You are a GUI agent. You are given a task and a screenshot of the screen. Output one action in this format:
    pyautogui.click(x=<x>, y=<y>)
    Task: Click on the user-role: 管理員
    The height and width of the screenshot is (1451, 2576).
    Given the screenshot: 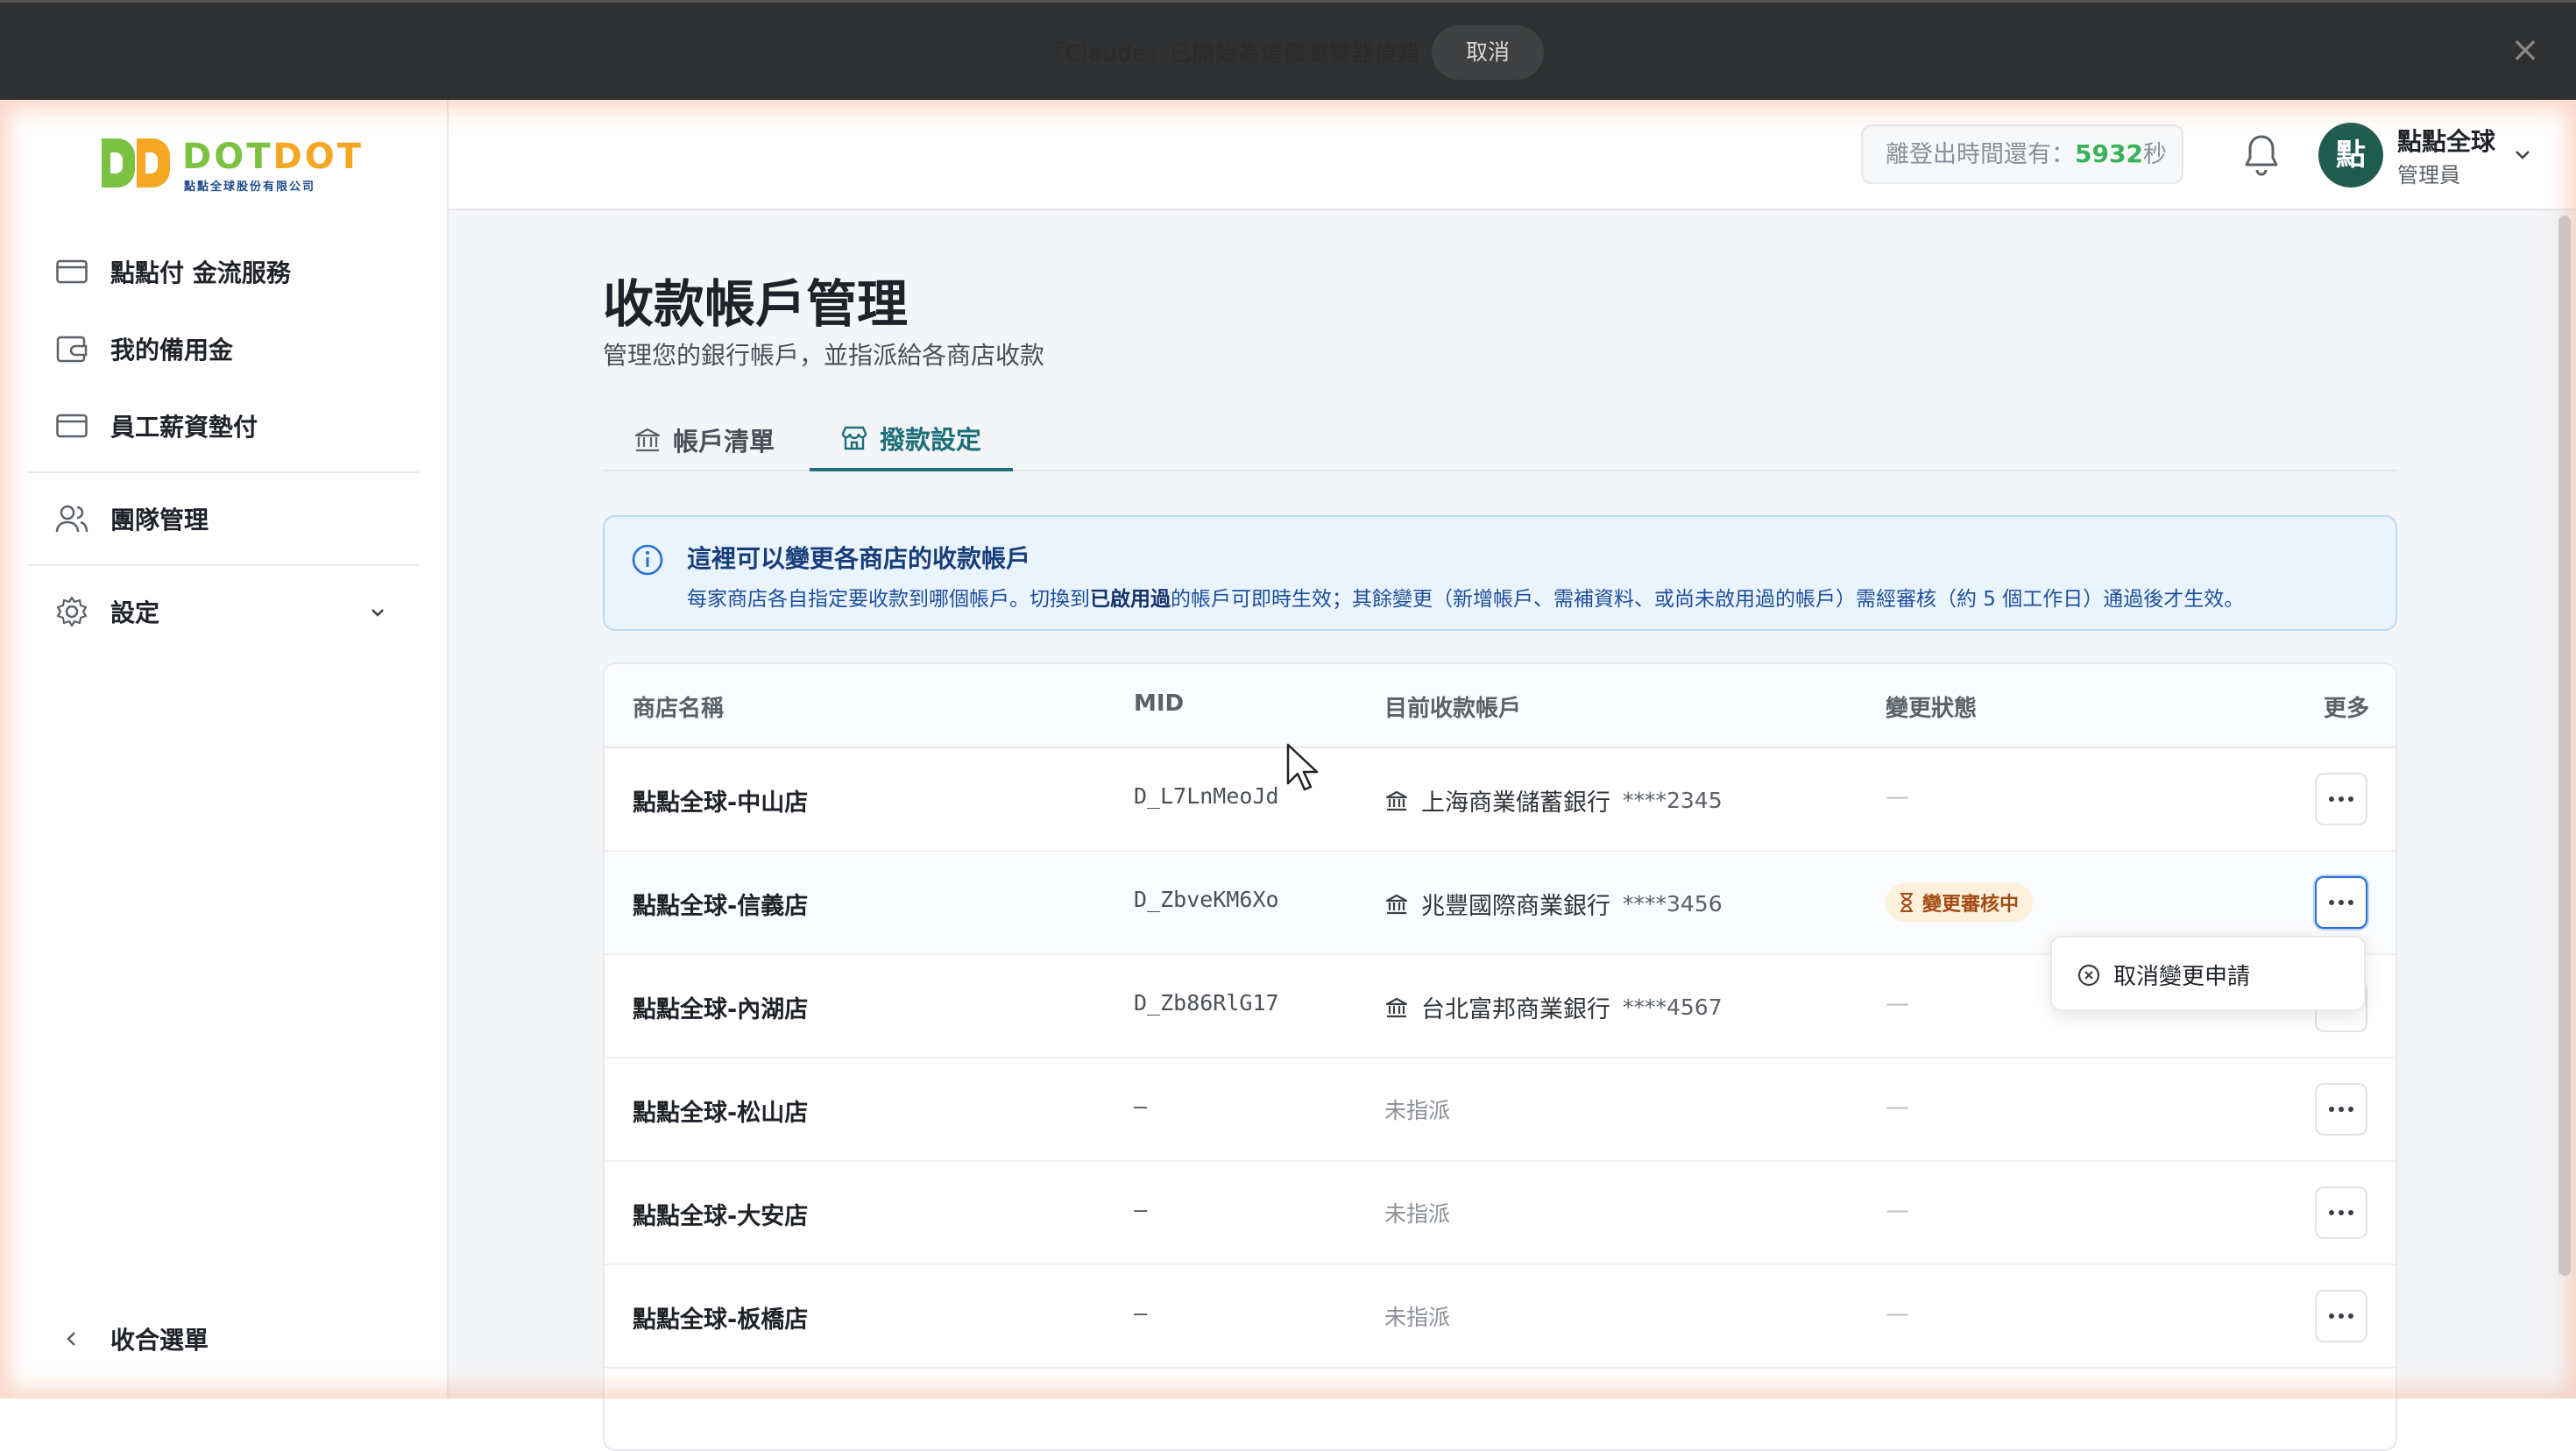 What is the action you would take?
    pyautogui.click(x=2428, y=175)
    